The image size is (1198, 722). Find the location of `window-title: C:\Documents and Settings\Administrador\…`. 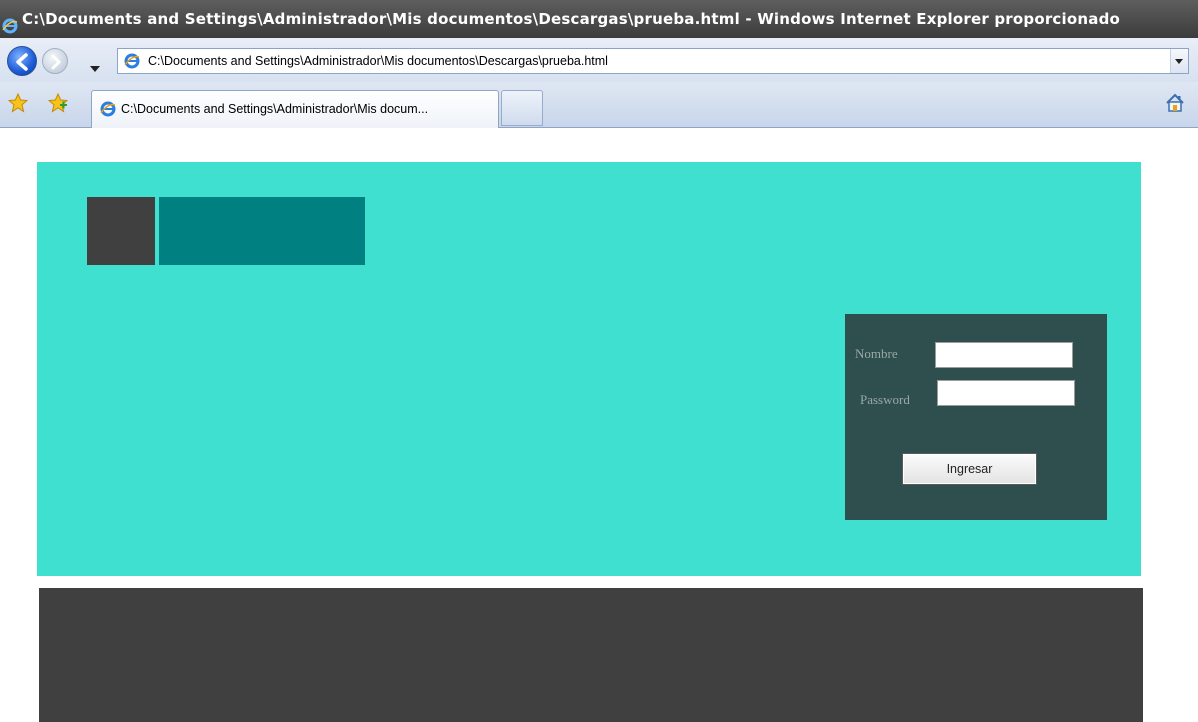

window-title: C:\Documents and Settings\Administrador\… is located at coordinates (571, 19).